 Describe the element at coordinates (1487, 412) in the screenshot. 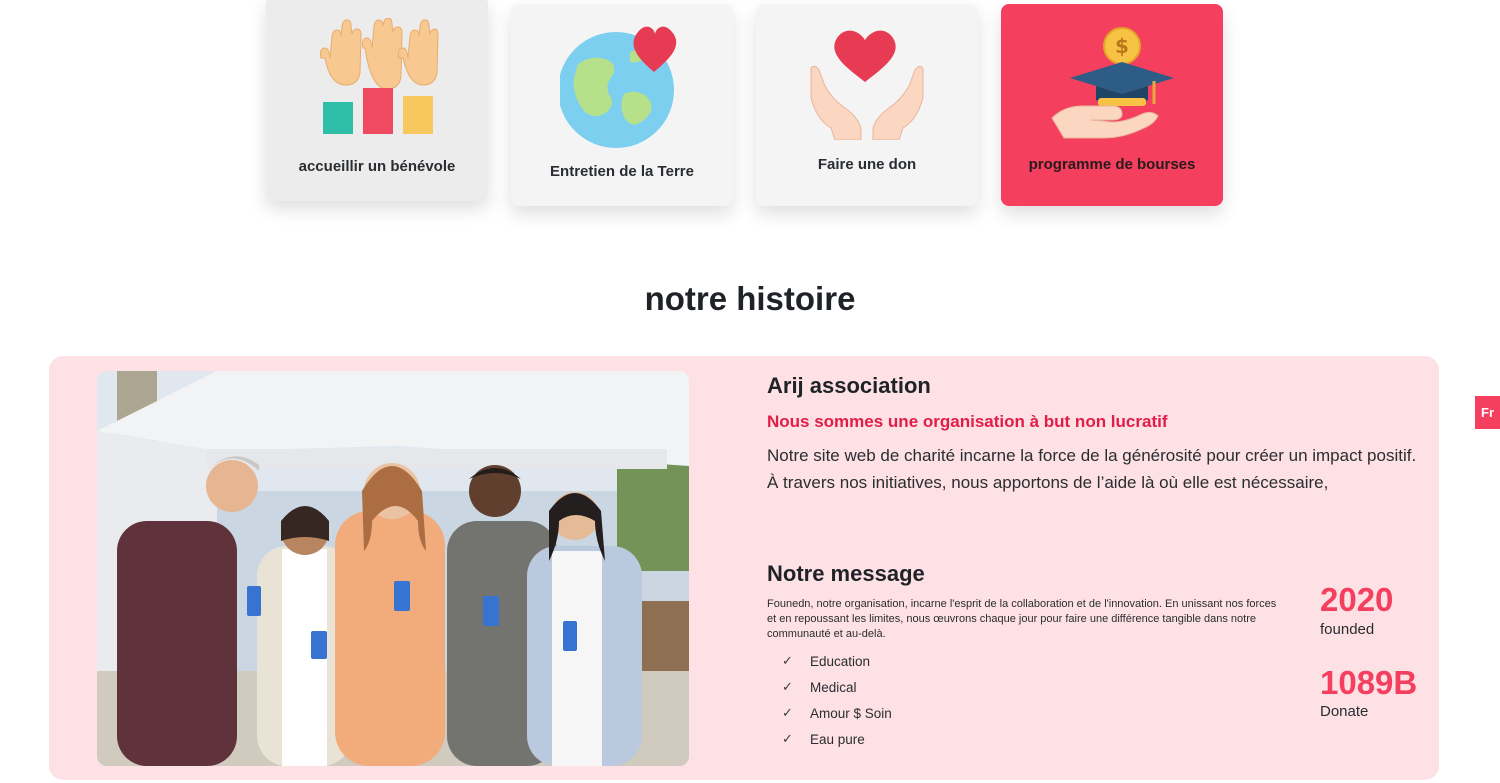

I see `language-button: Fr` at that location.